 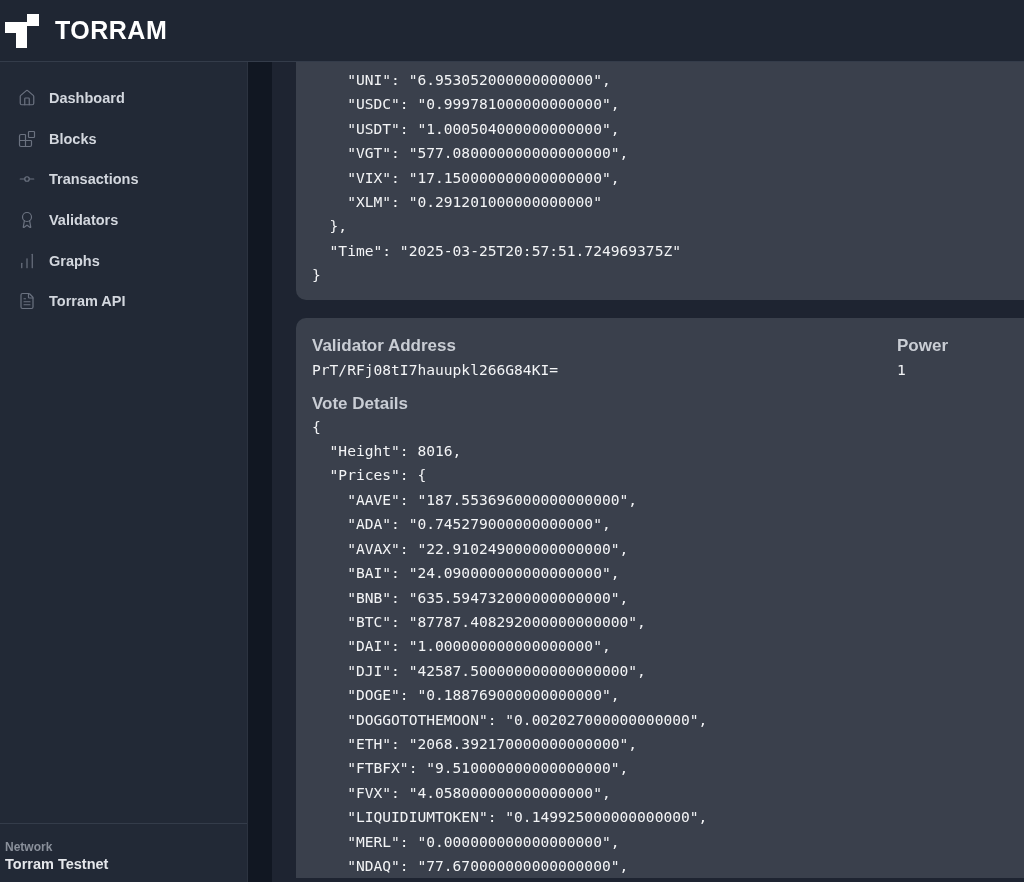 What do you see at coordinates (435, 369) in the screenshot?
I see `validator-address: PrT/RFj08tI7hauupkl266G84KI=` at bounding box center [435, 369].